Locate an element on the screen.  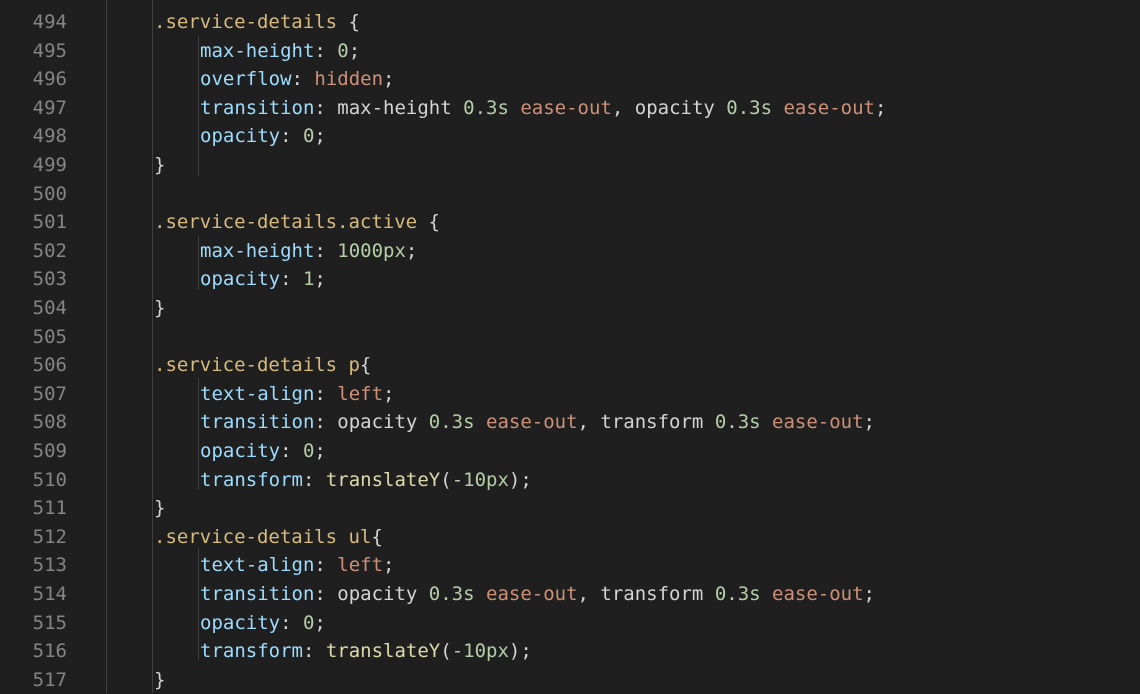
code-text: opacity: 1; is located at coordinates (263, 279).